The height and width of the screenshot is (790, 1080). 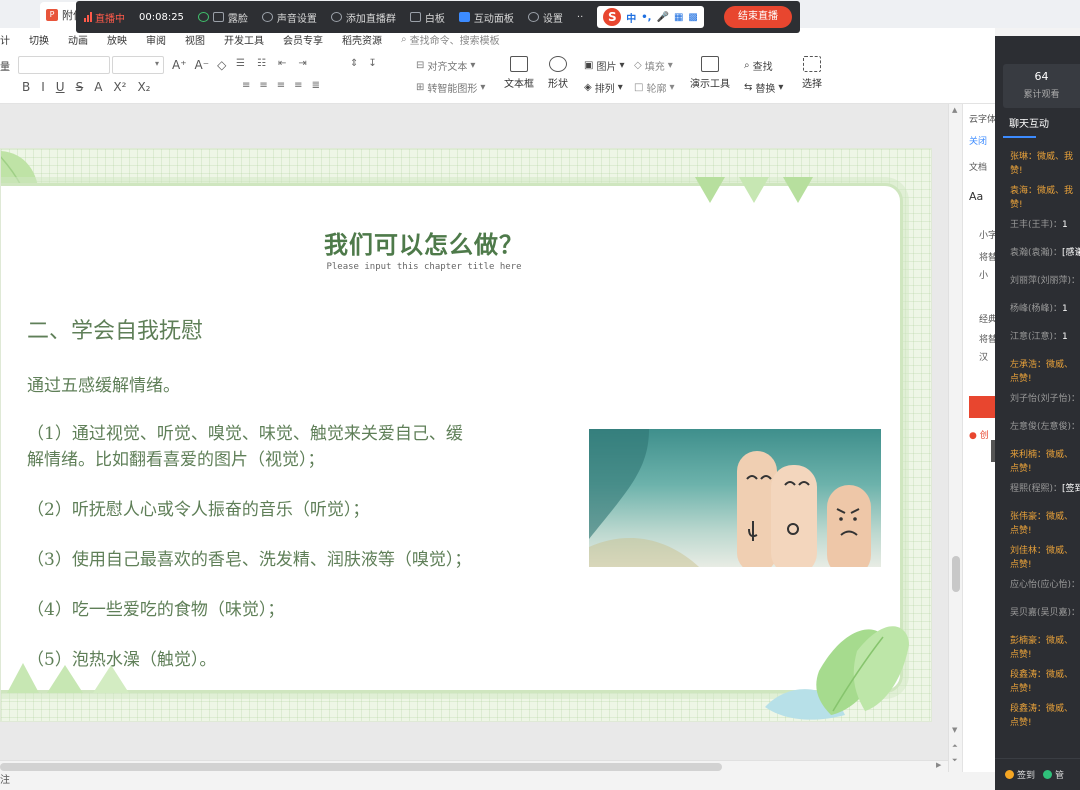 What do you see at coordinates (316, 85) in the screenshot?
I see `distribute-icon: ≣` at bounding box center [316, 85].